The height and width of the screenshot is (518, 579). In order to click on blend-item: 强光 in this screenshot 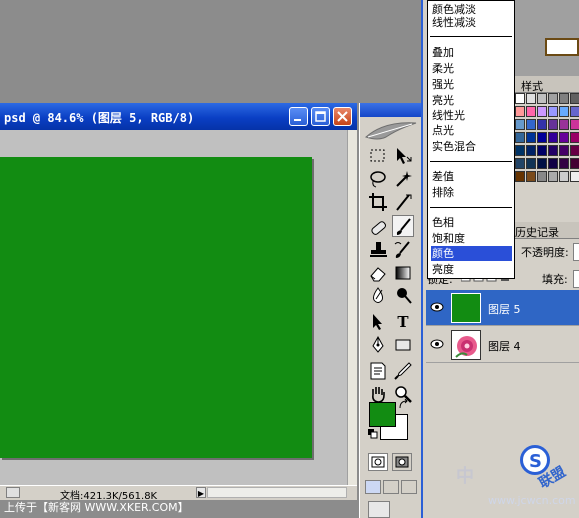, I will do `click(442, 84)`.